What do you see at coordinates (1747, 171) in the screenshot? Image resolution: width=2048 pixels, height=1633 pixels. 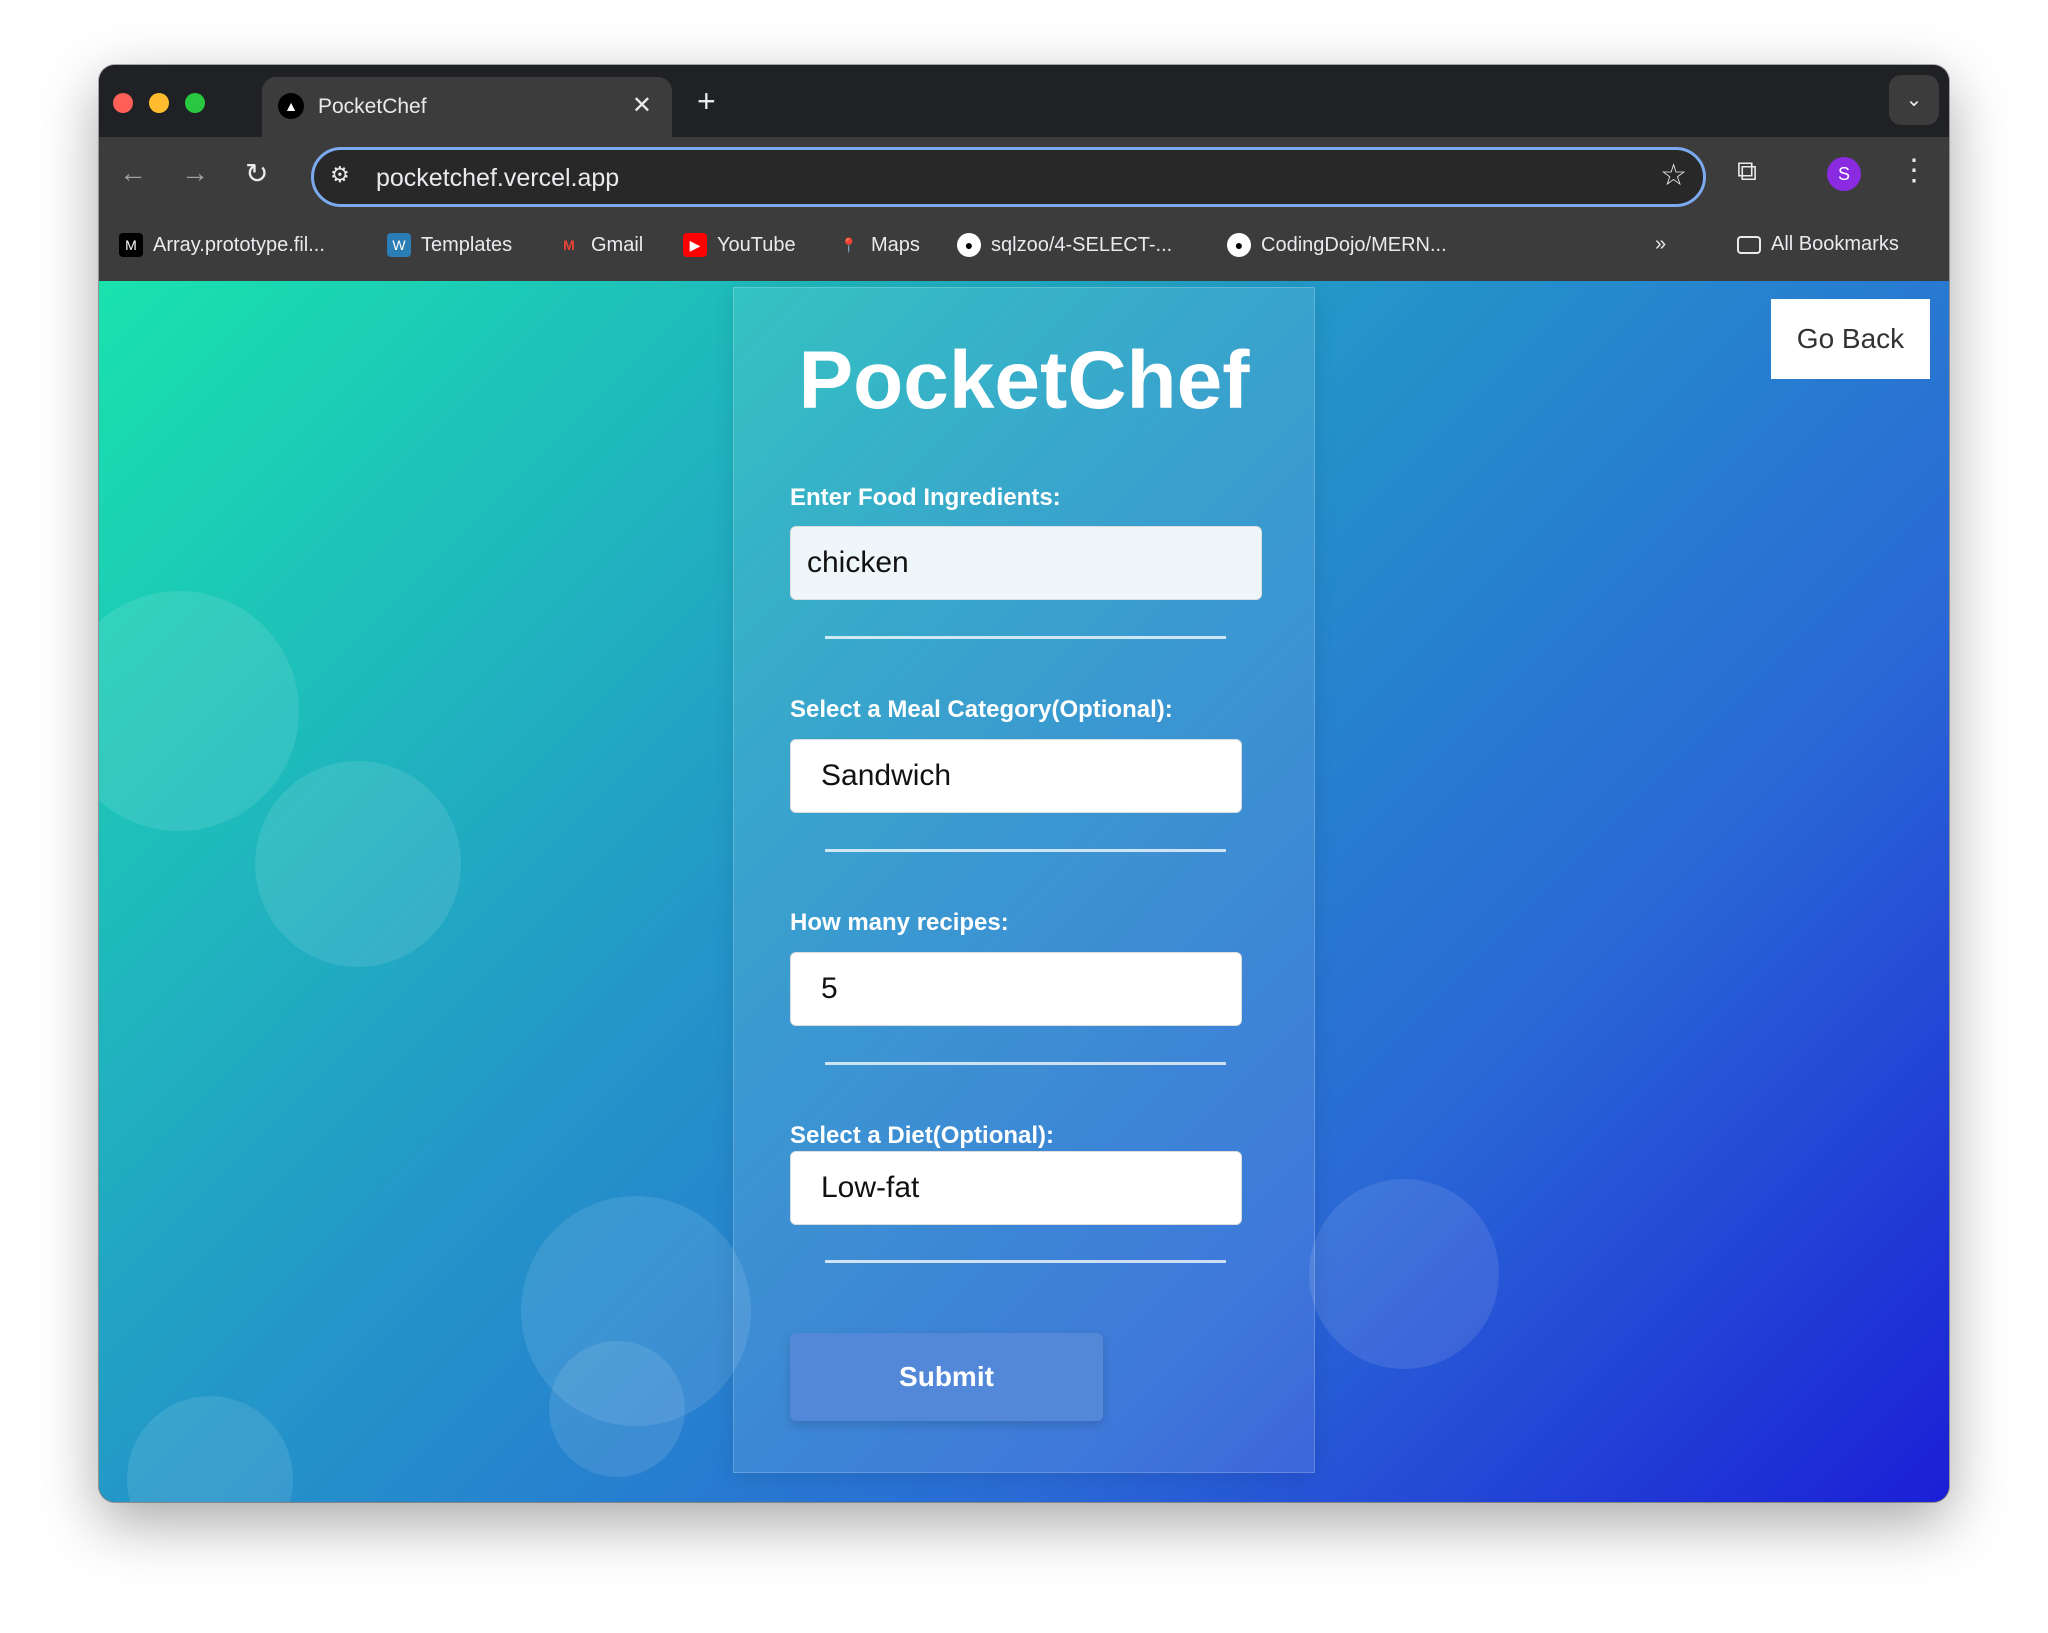 I see `extensions-icon: ⧉` at bounding box center [1747, 171].